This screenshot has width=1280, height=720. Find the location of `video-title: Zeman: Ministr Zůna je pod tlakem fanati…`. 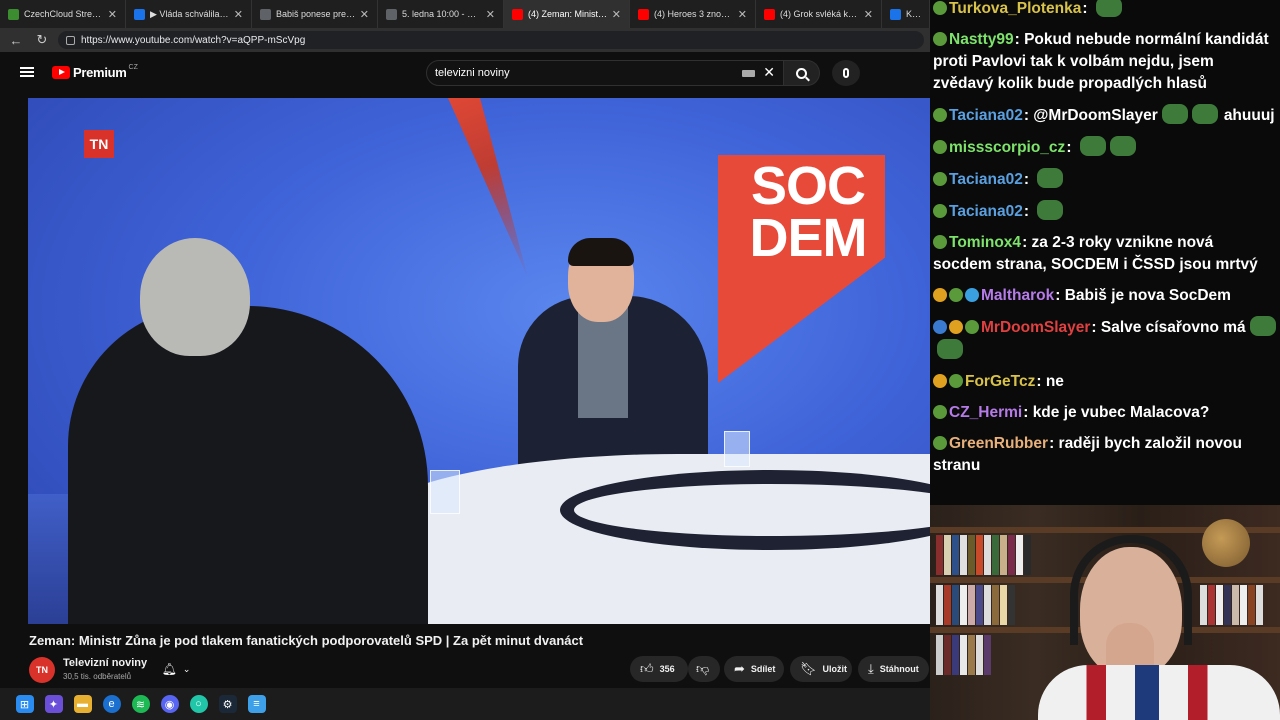

video-title: Zeman: Ministr Zůna je pod tlakem fanati… is located at coordinates (306, 640).